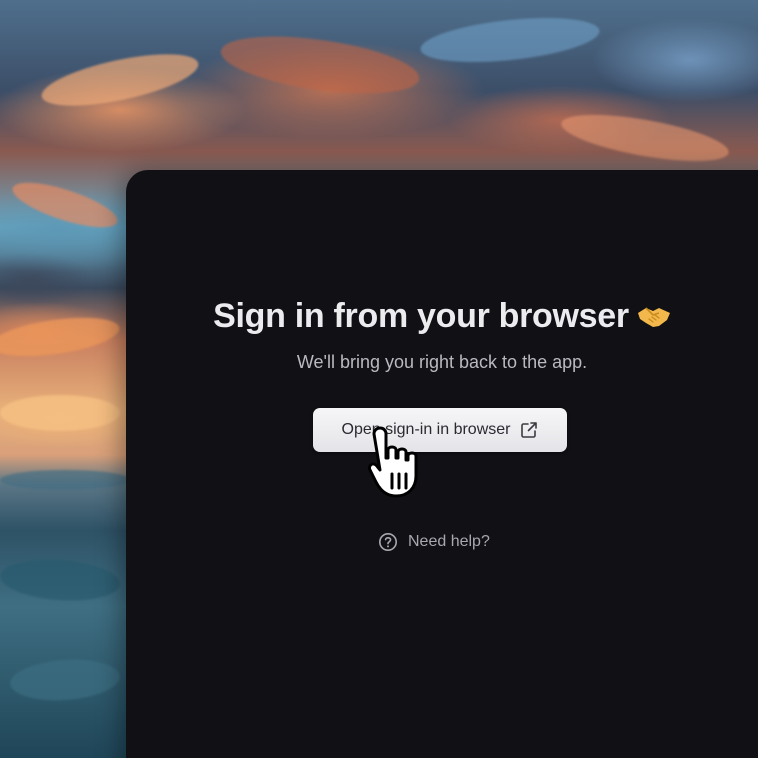  I want to click on page-title: Sign in from your browser, so click(442, 316).